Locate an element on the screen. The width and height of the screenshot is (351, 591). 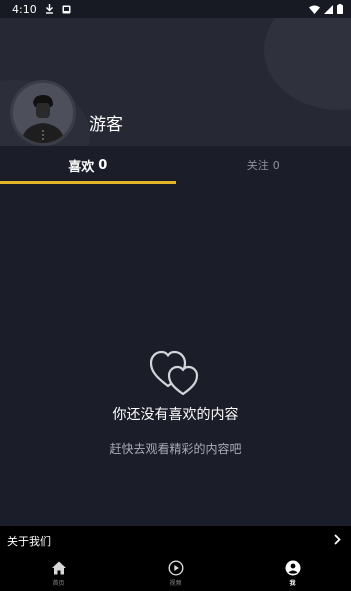
battery-icon is located at coordinates (340, 9).